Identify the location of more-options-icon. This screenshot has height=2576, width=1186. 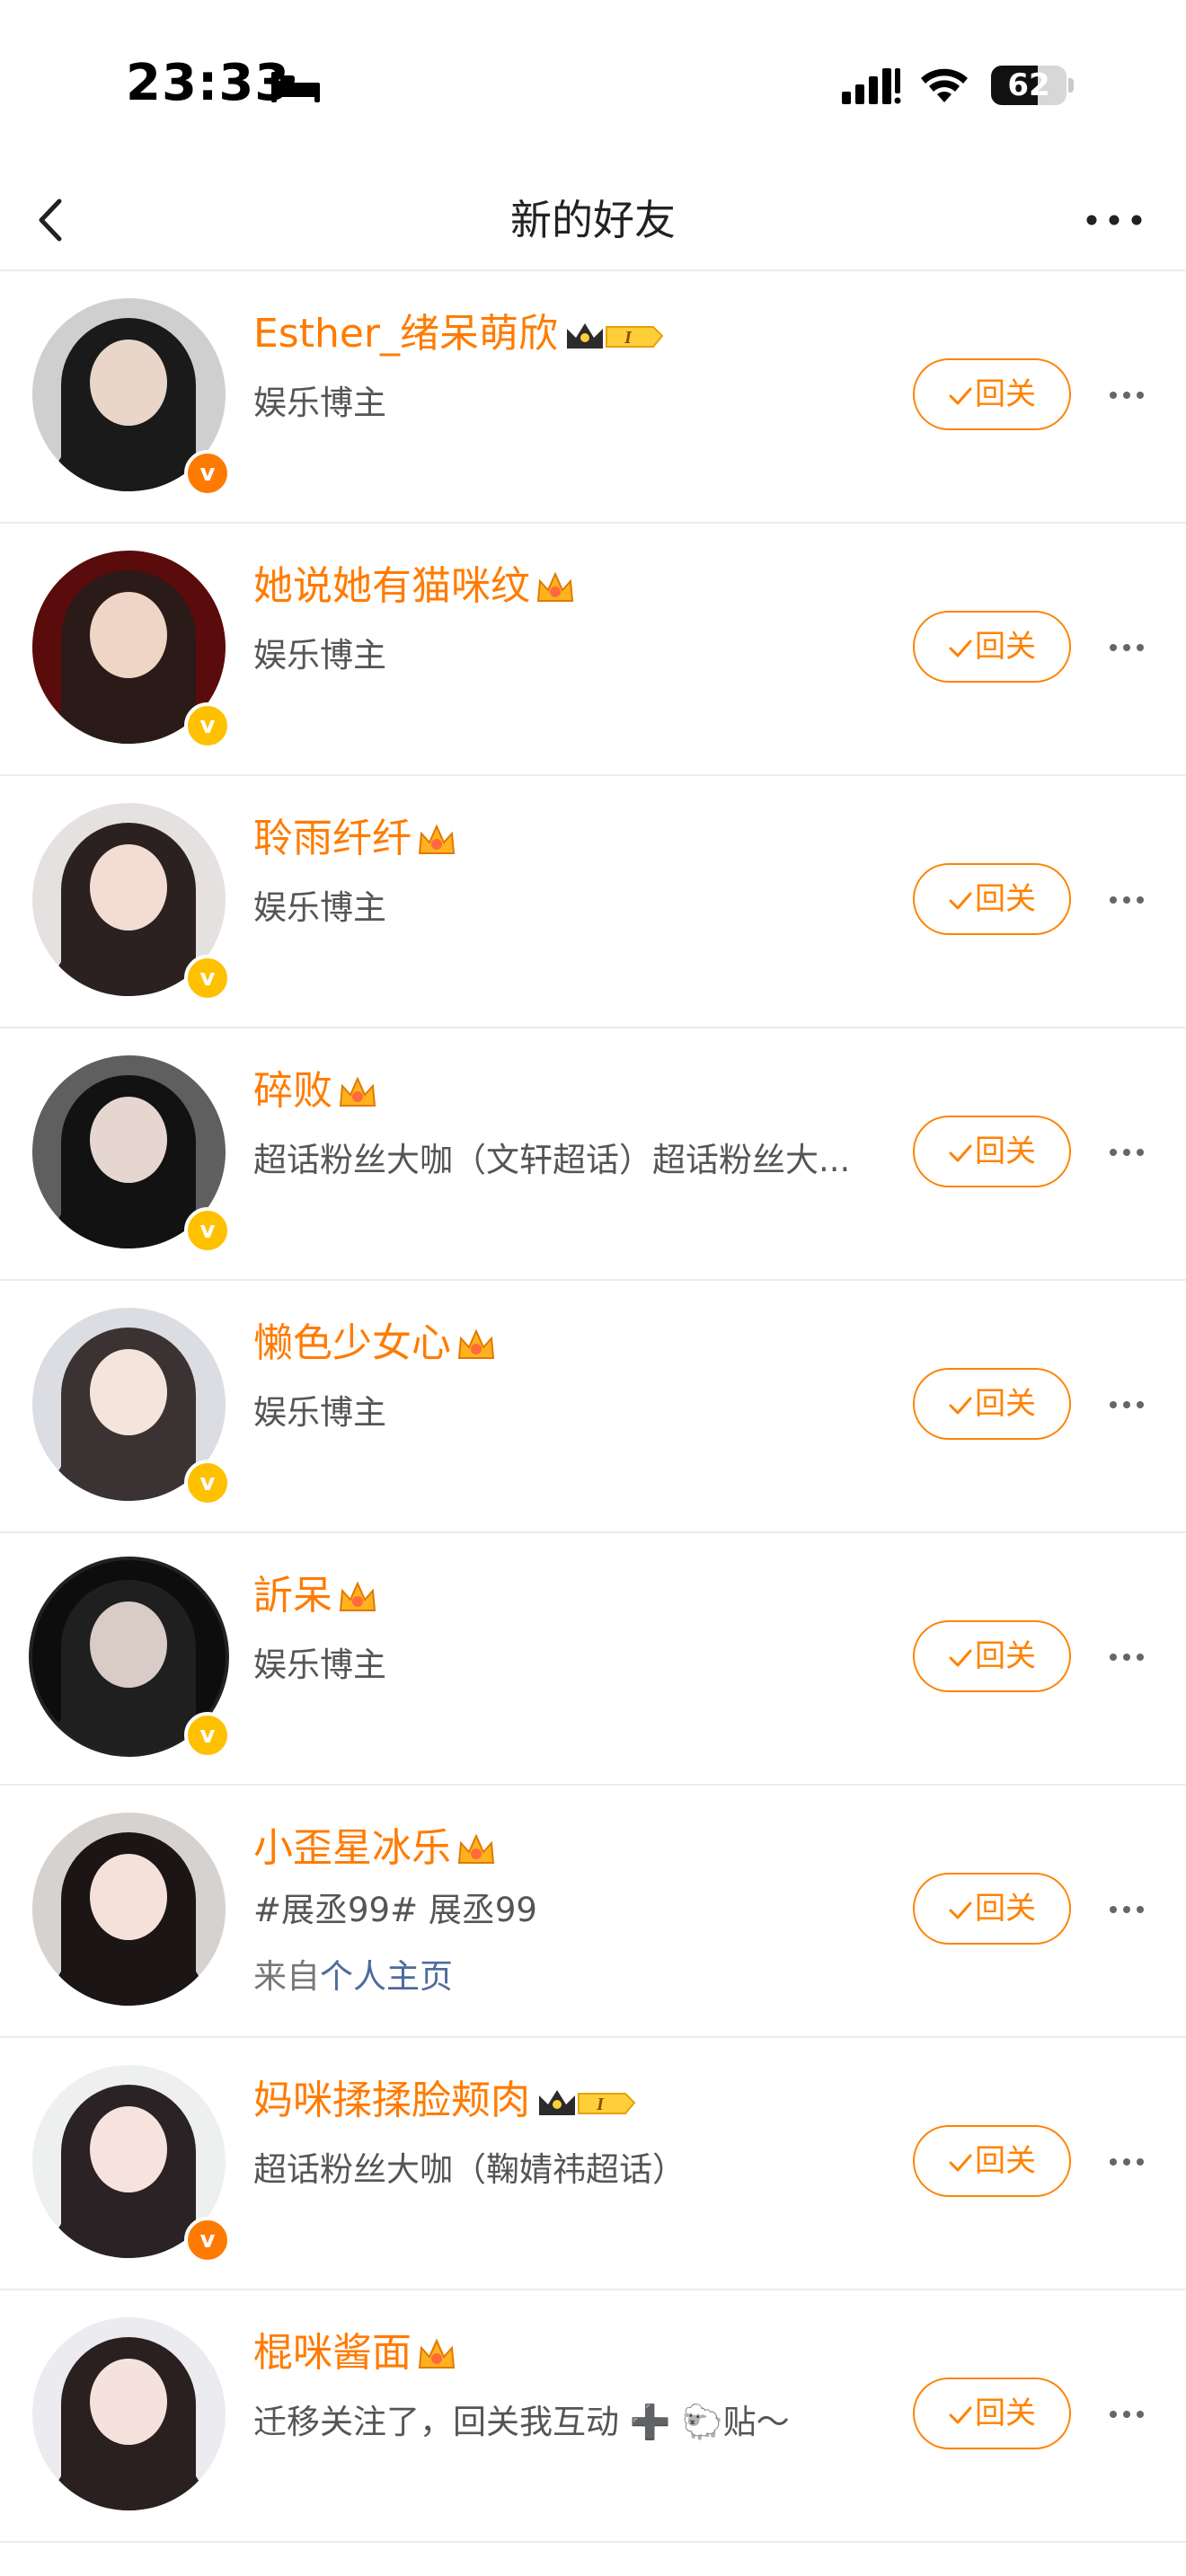
(1114, 220).